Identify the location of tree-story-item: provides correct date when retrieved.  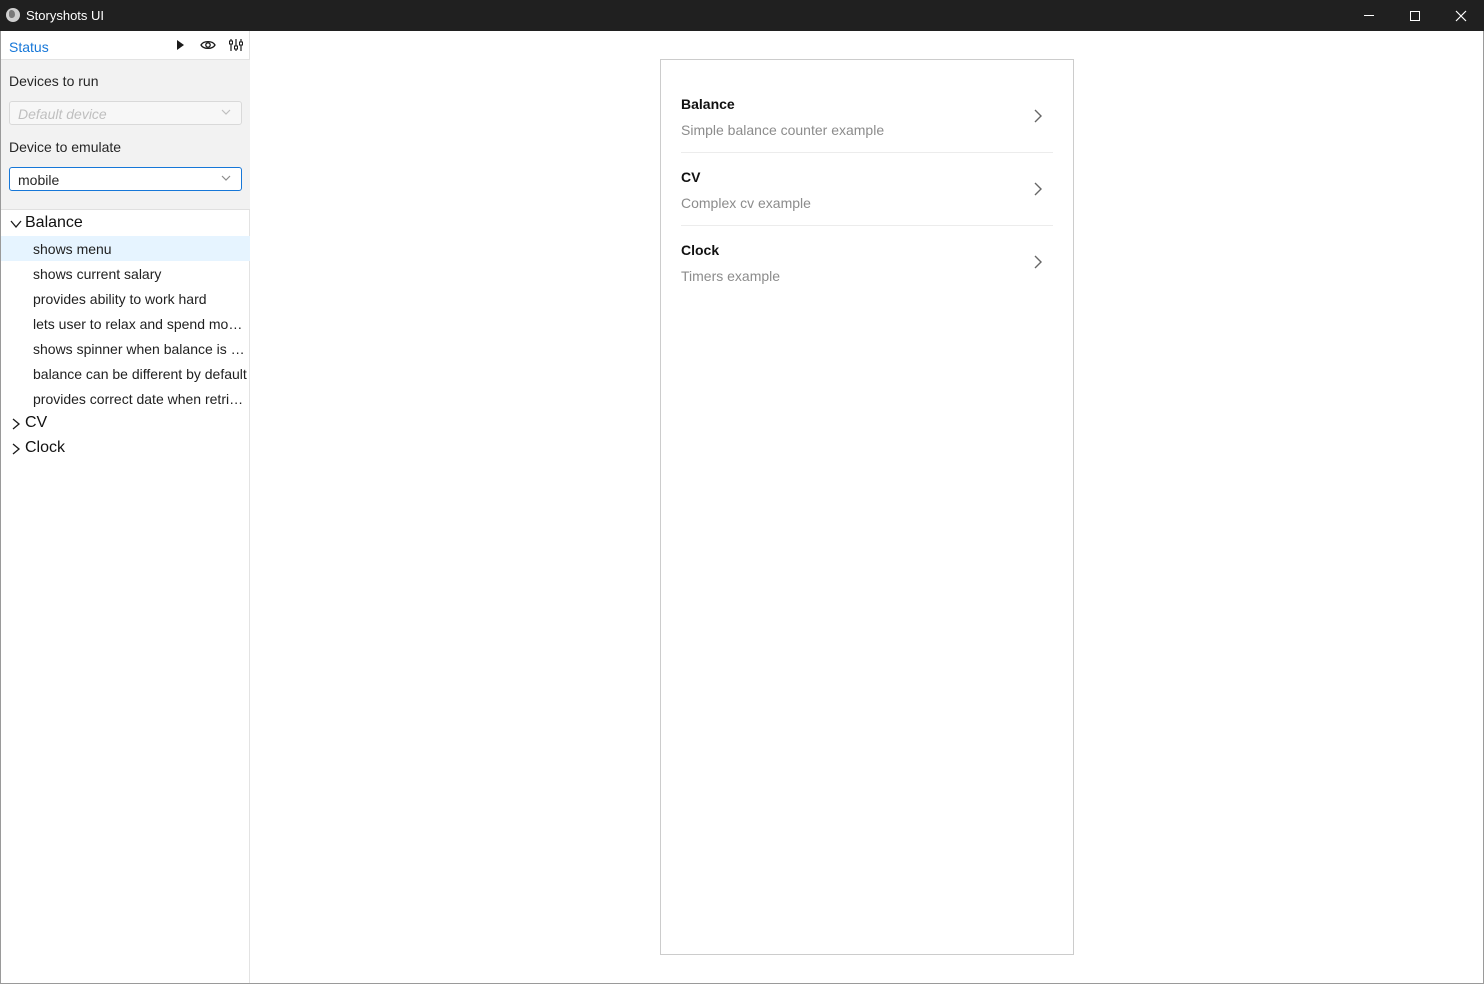
(125, 398).